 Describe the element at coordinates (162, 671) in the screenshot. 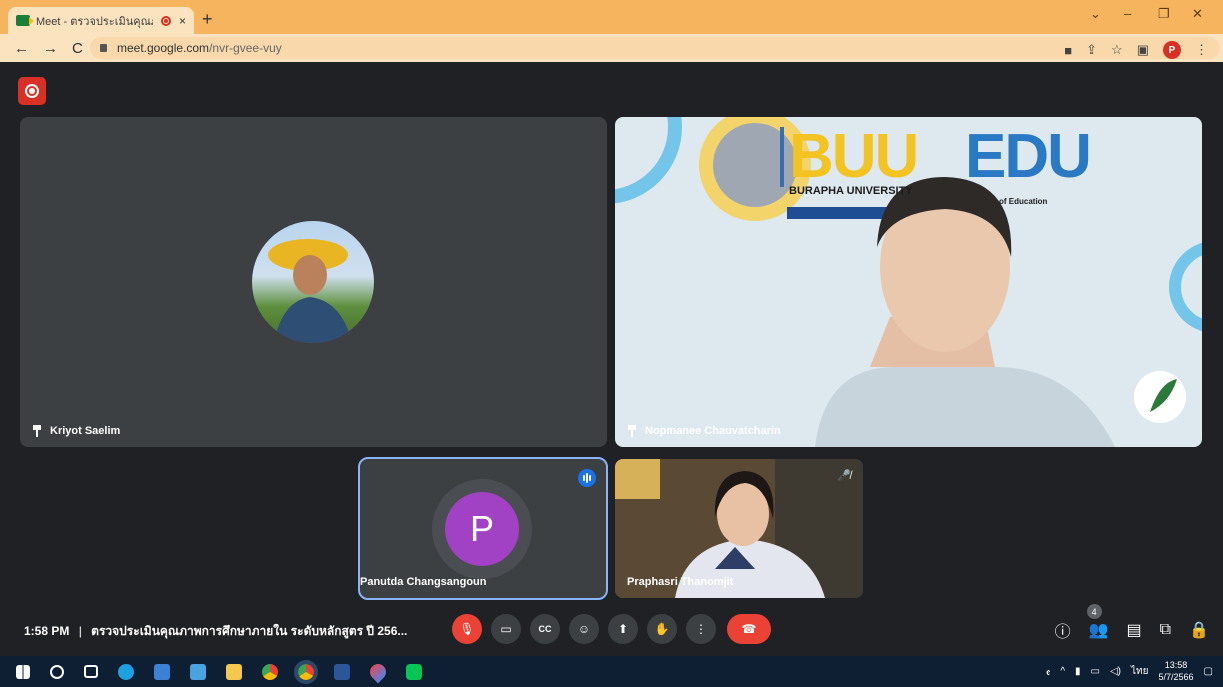

I see `store-icon` at that location.